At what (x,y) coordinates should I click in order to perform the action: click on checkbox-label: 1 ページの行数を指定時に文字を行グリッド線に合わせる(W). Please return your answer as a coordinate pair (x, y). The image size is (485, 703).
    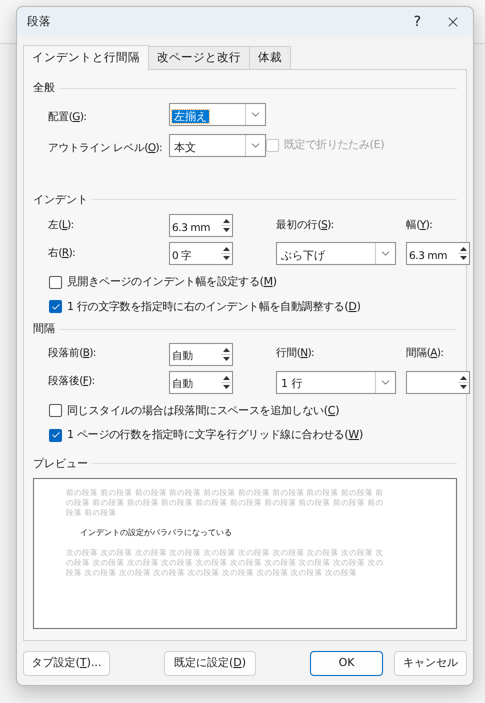
    Looking at the image, I should click on (215, 435).